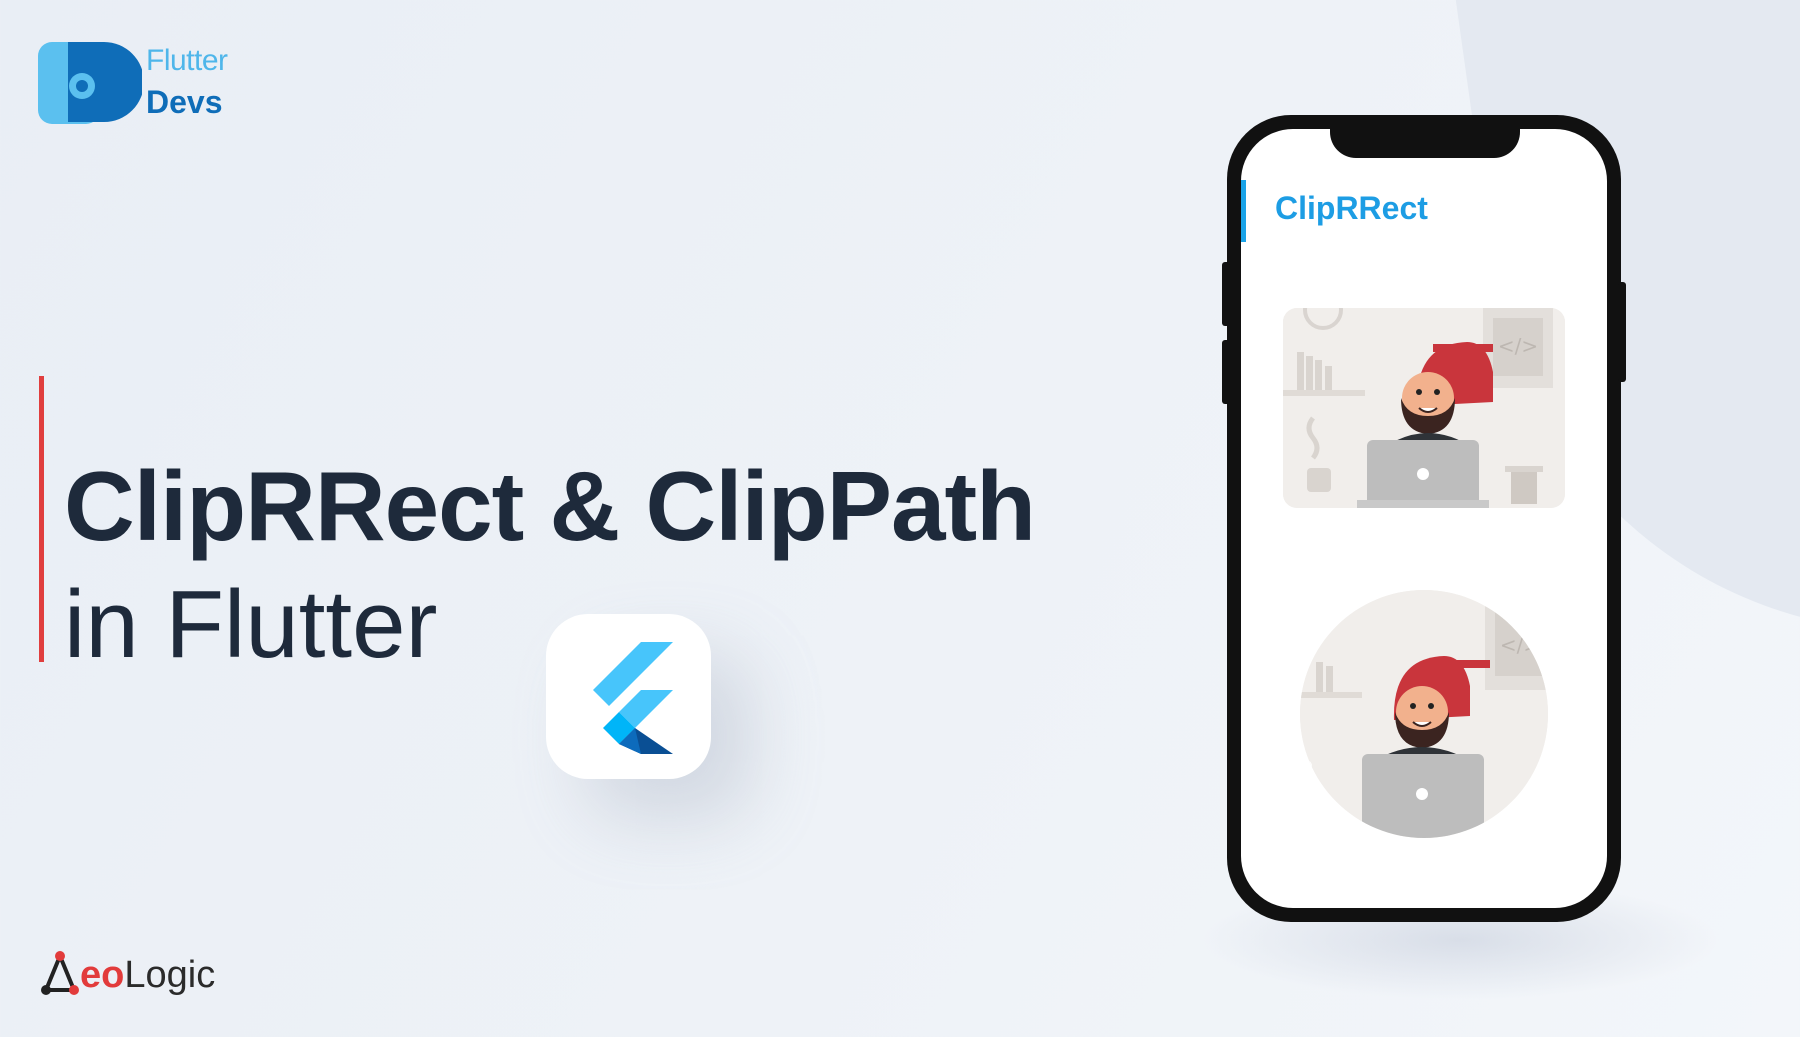 The image size is (1800, 1037). Describe the element at coordinates (60, 972) in the screenshot. I see `aeologic-mark-icon` at that location.